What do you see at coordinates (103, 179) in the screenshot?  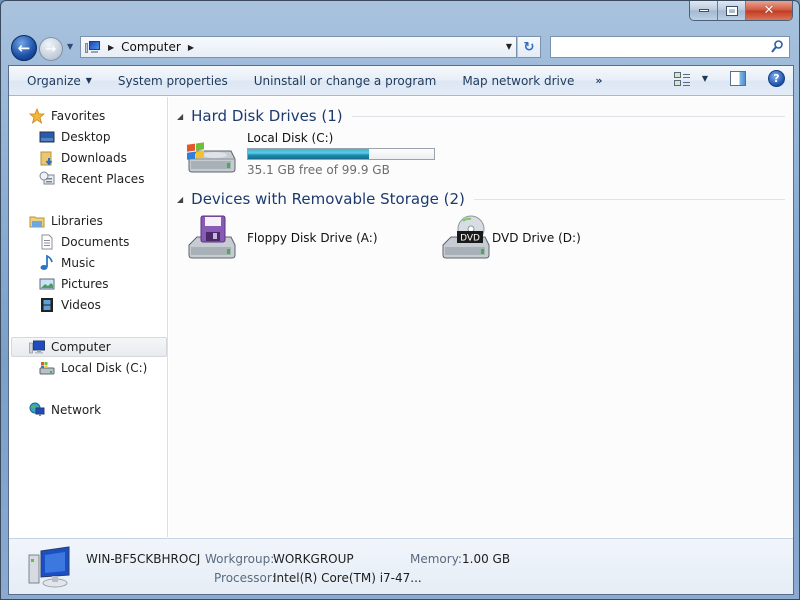 I see `sidebar-item-label: Recent Places` at bounding box center [103, 179].